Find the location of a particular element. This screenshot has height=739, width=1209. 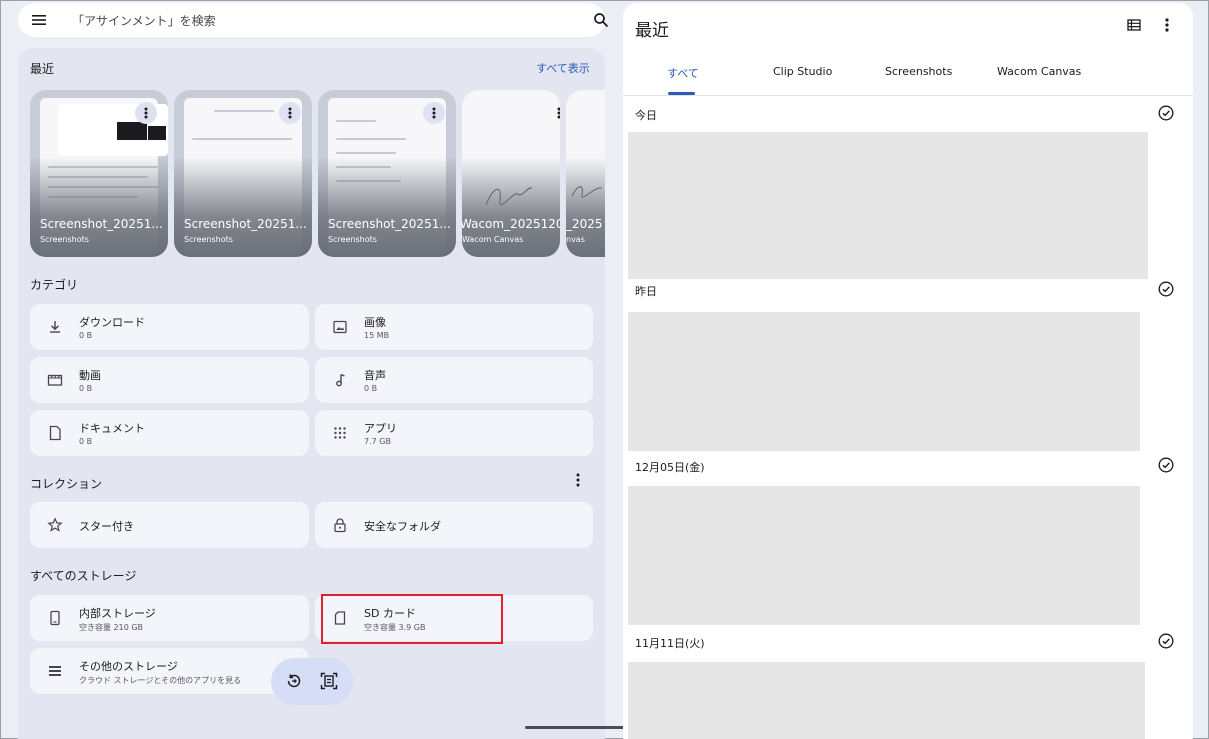

category-label: ドキュメント is located at coordinates (112, 428).